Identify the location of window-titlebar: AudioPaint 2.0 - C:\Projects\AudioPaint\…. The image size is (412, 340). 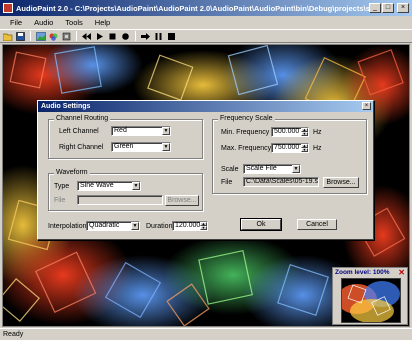
(206, 8).